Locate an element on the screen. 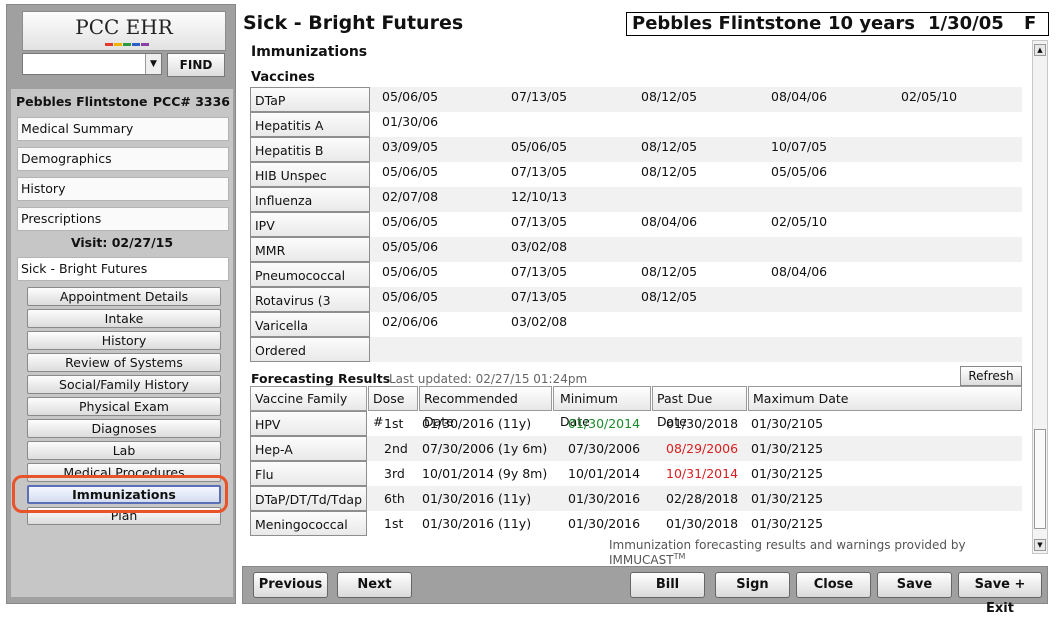 The image size is (1062, 621). vaccine-name-button: Ordered is located at coordinates (310, 349).